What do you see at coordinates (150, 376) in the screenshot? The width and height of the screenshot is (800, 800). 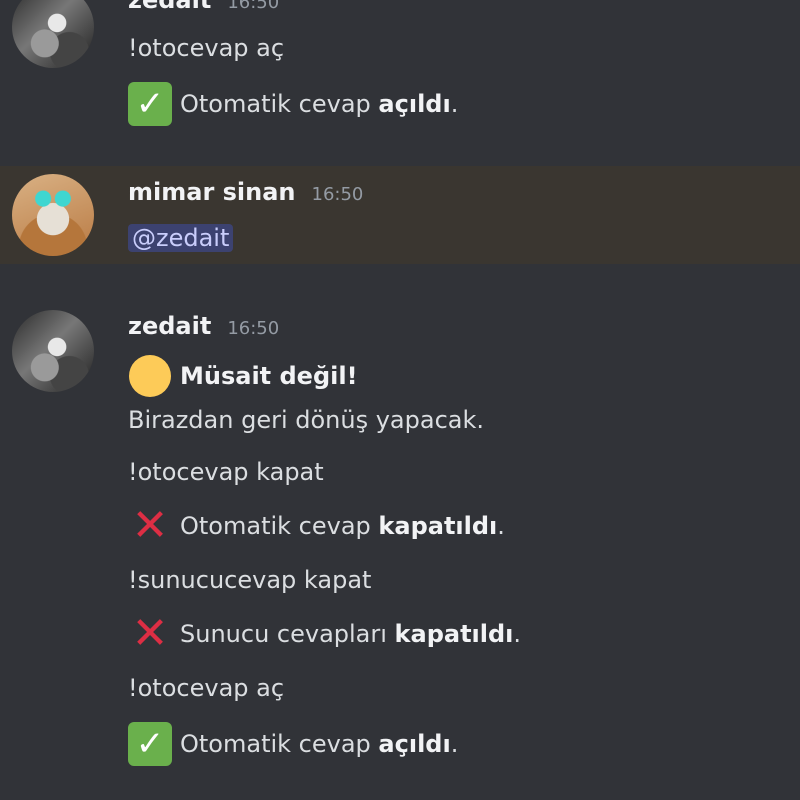 I see `yellow-circle-icon` at bounding box center [150, 376].